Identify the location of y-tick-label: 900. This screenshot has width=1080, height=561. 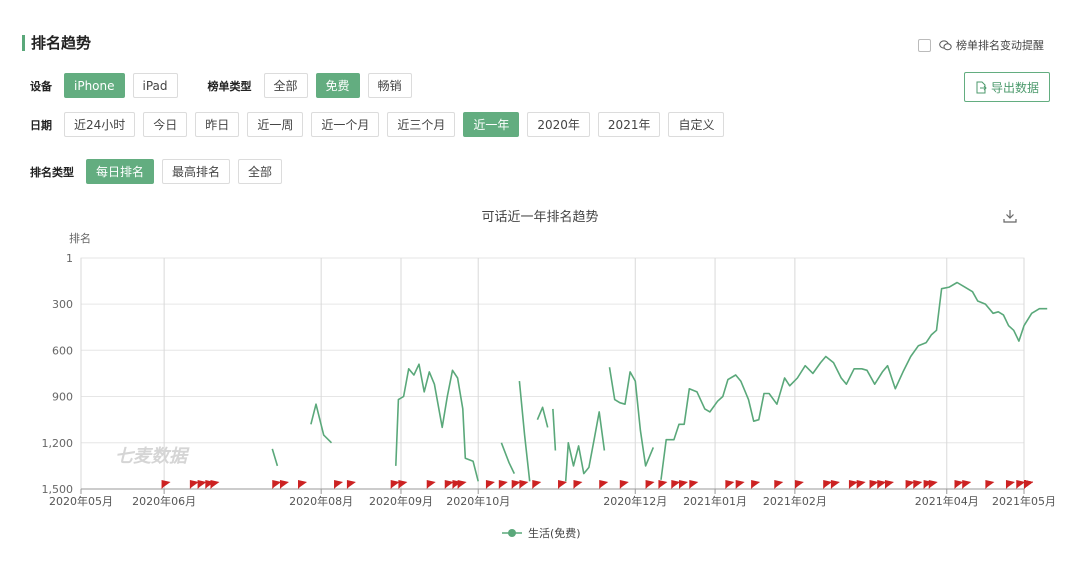
(62, 397).